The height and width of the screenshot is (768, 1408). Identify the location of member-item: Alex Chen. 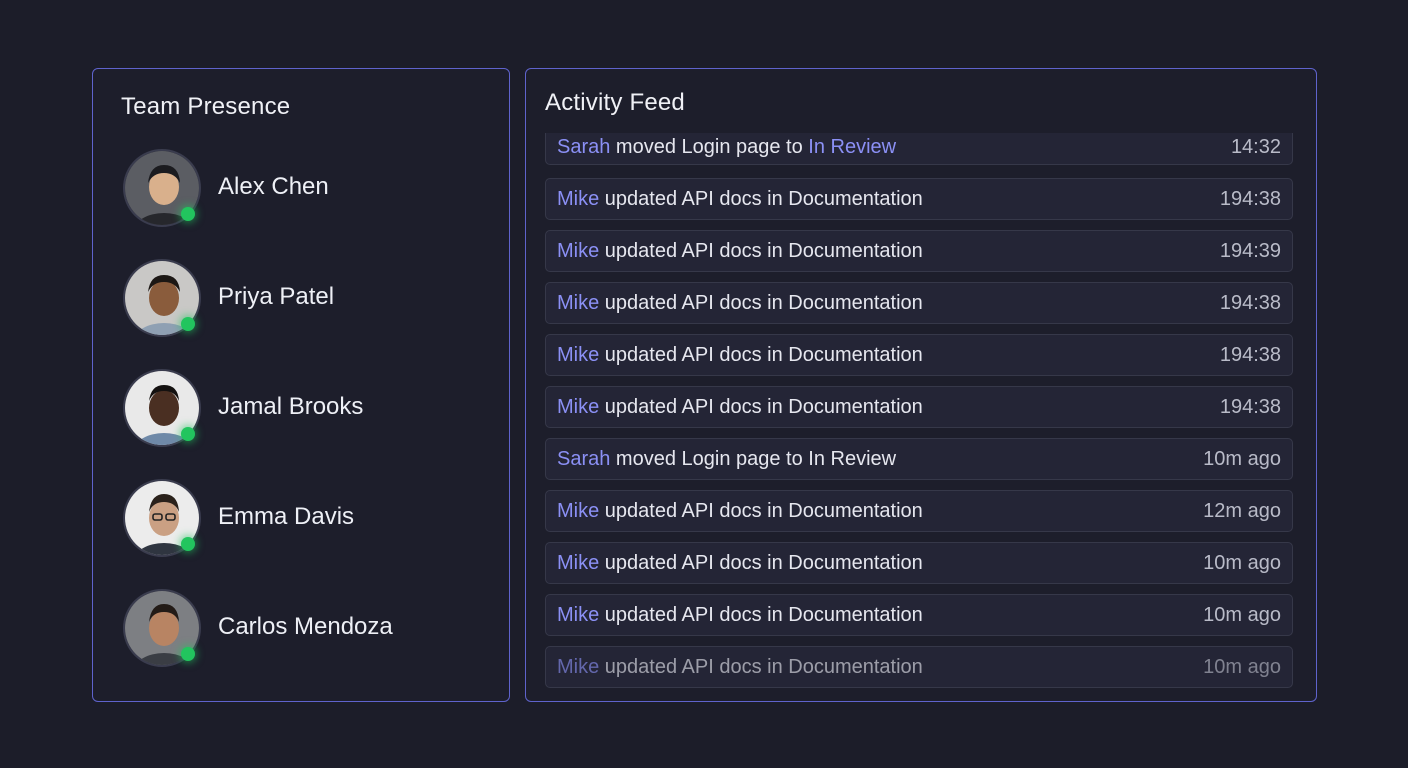
(303, 189).